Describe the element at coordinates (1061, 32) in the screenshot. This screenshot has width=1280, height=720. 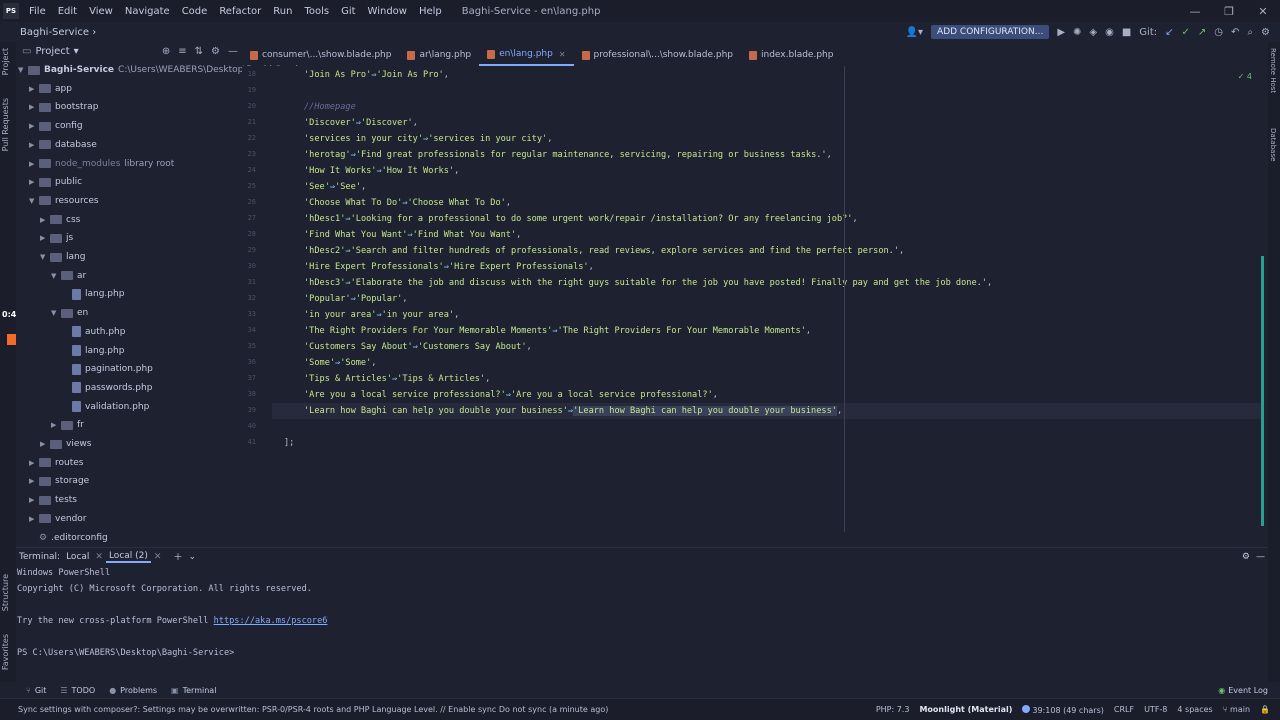
I see `run-icon: ▶` at that location.